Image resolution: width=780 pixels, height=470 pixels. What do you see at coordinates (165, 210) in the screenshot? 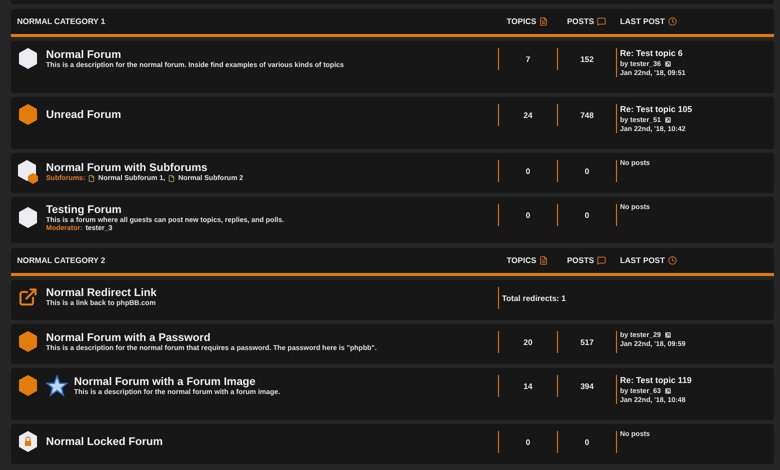
I see `forum-title: Testing Forum` at bounding box center [165, 210].